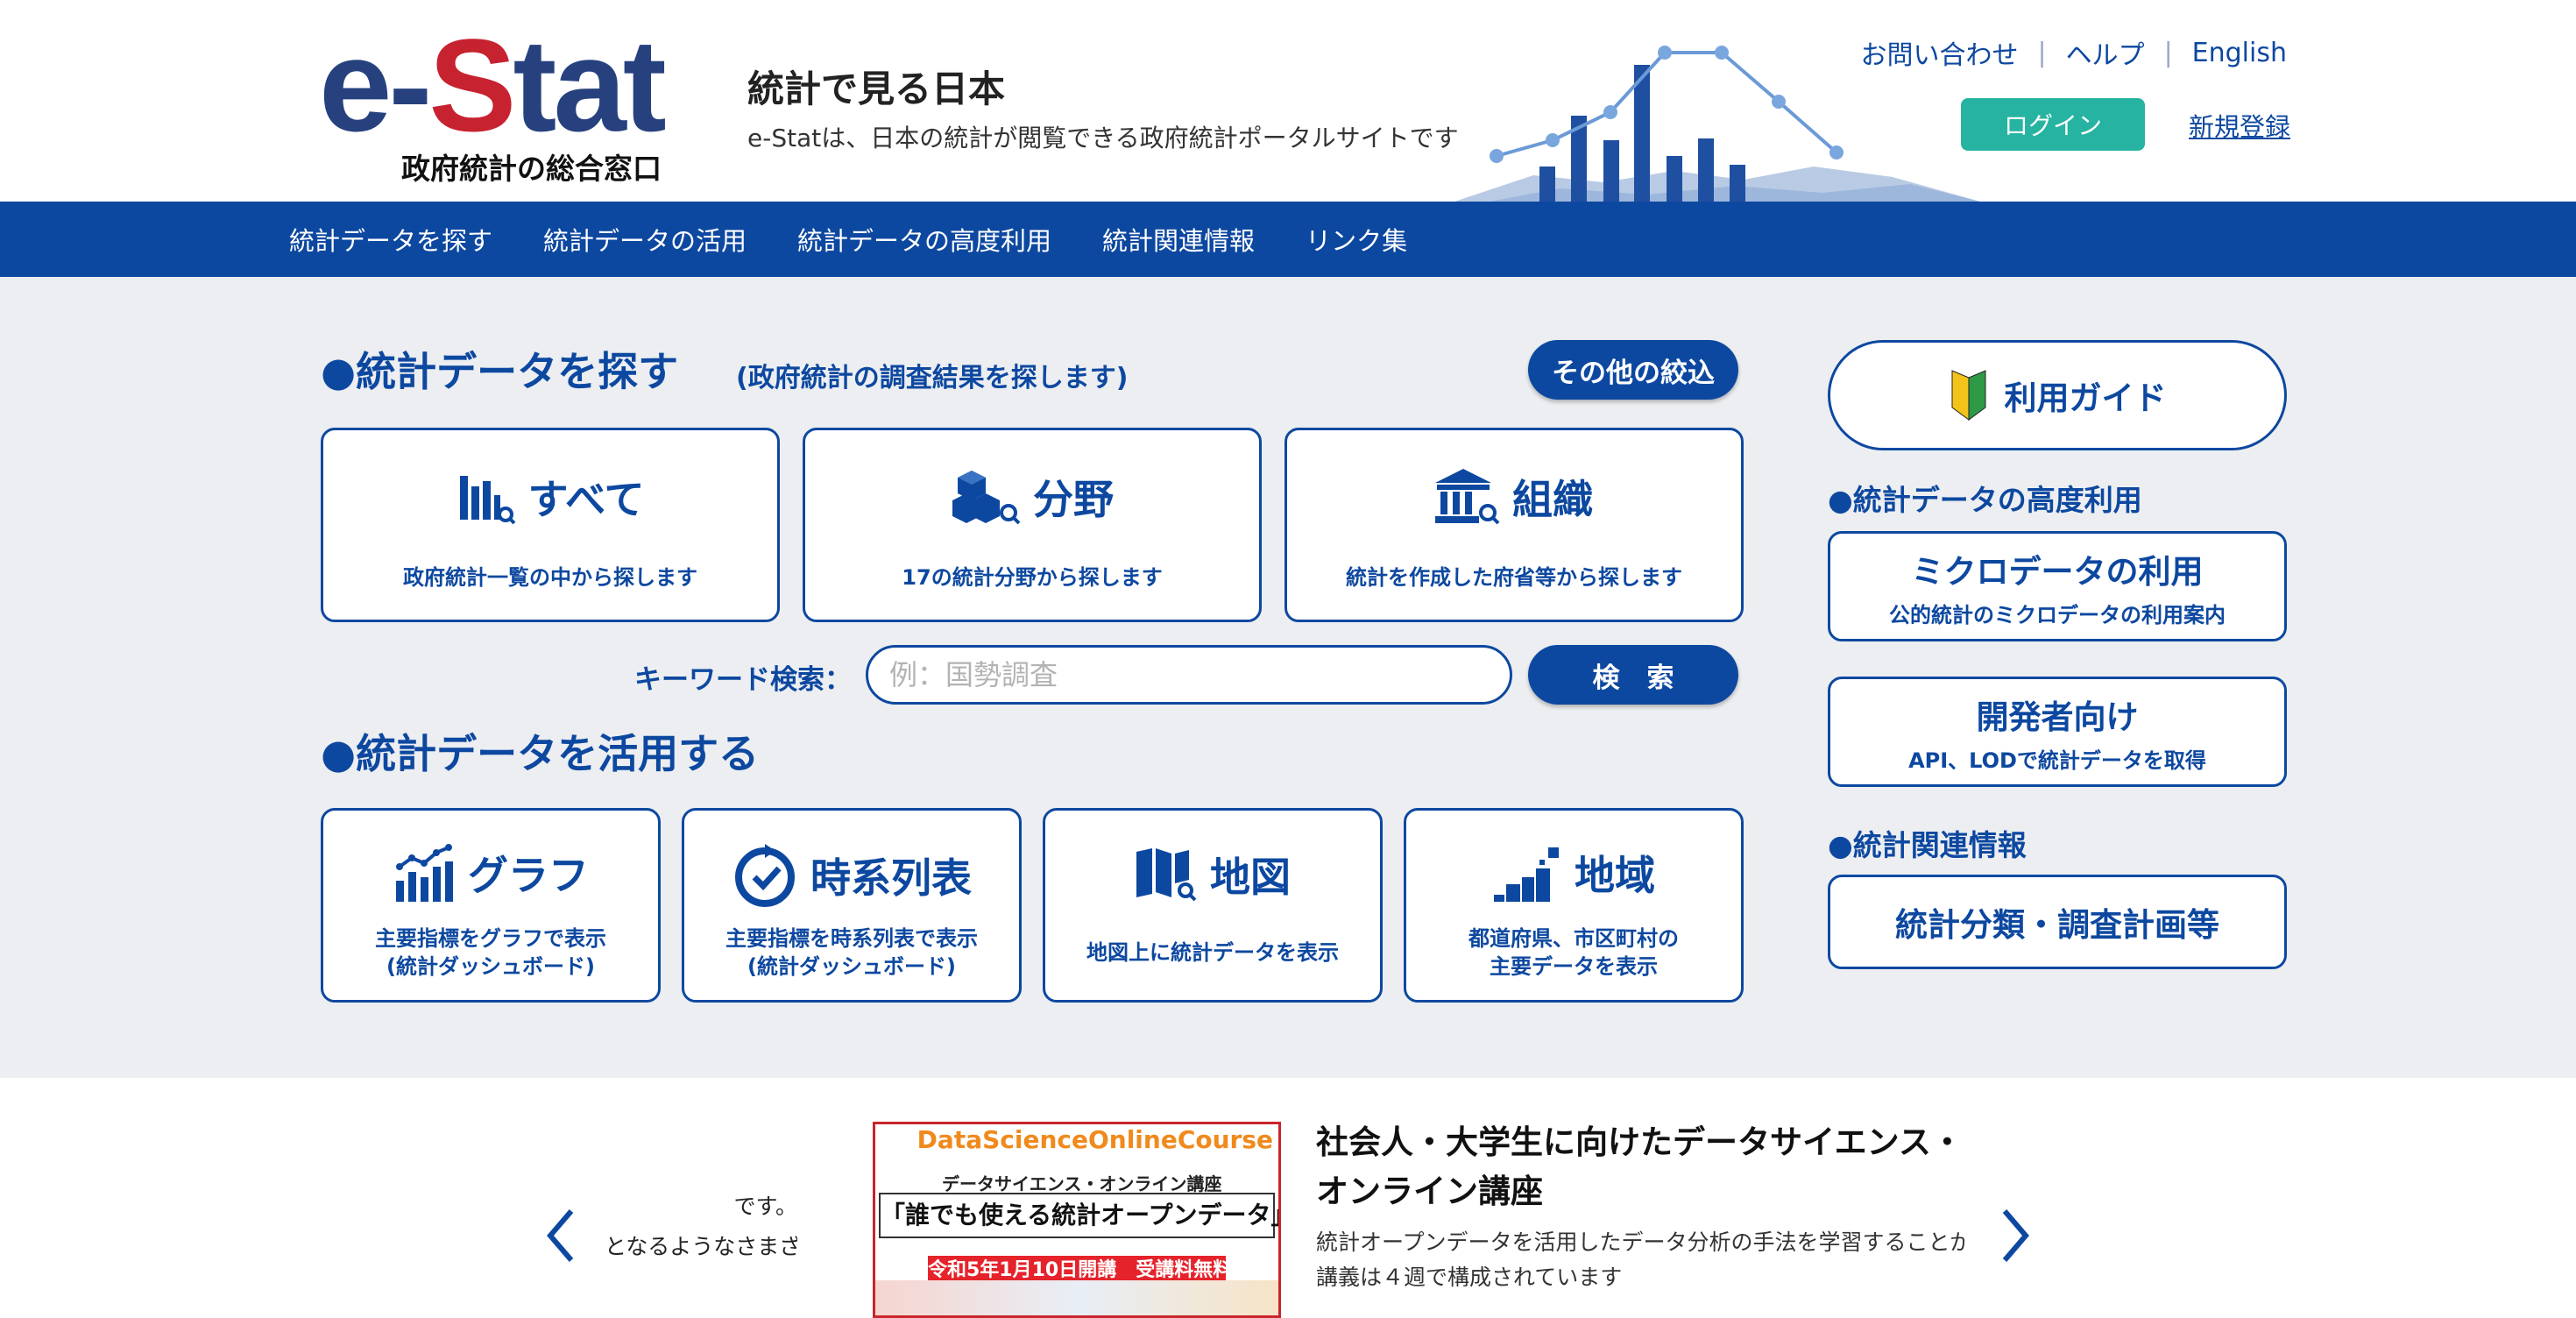  I want to click on card-description: 主要指標を時系列表で表示 (統計ダッシュボード), so click(851, 952).